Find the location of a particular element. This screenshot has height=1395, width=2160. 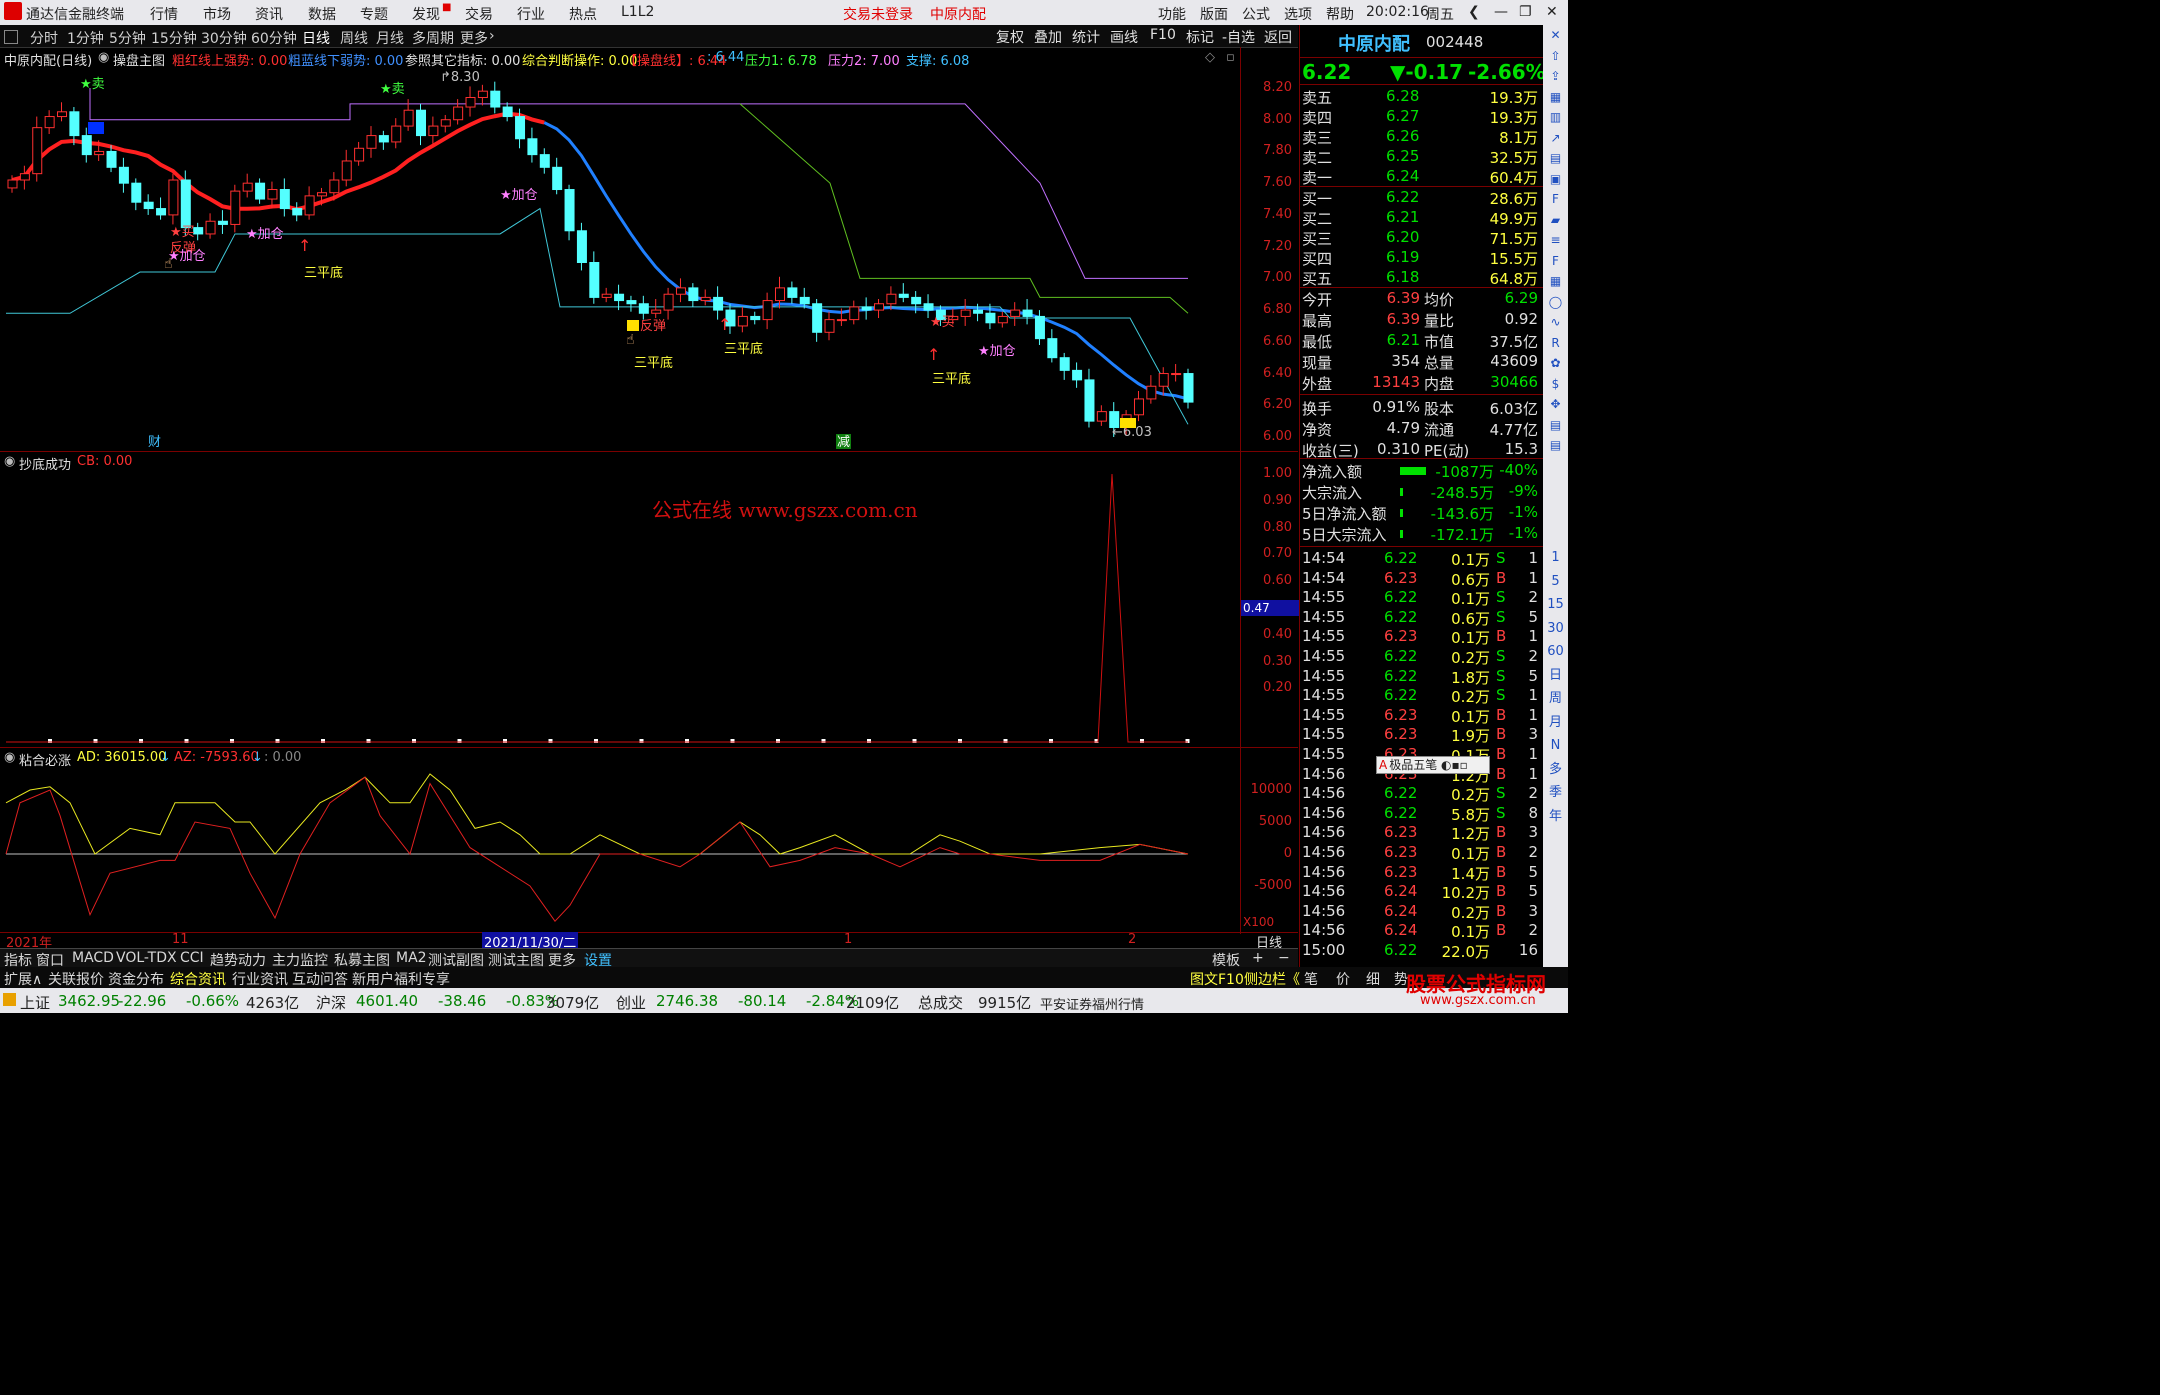

period-shortcut: 5 is located at coordinates (1555, 581).